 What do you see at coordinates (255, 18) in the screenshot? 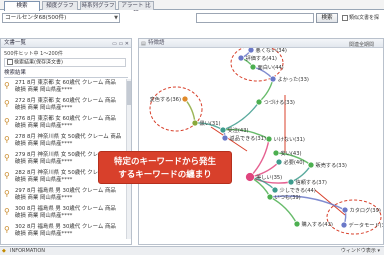
I see `search-input` at bounding box center [255, 18].